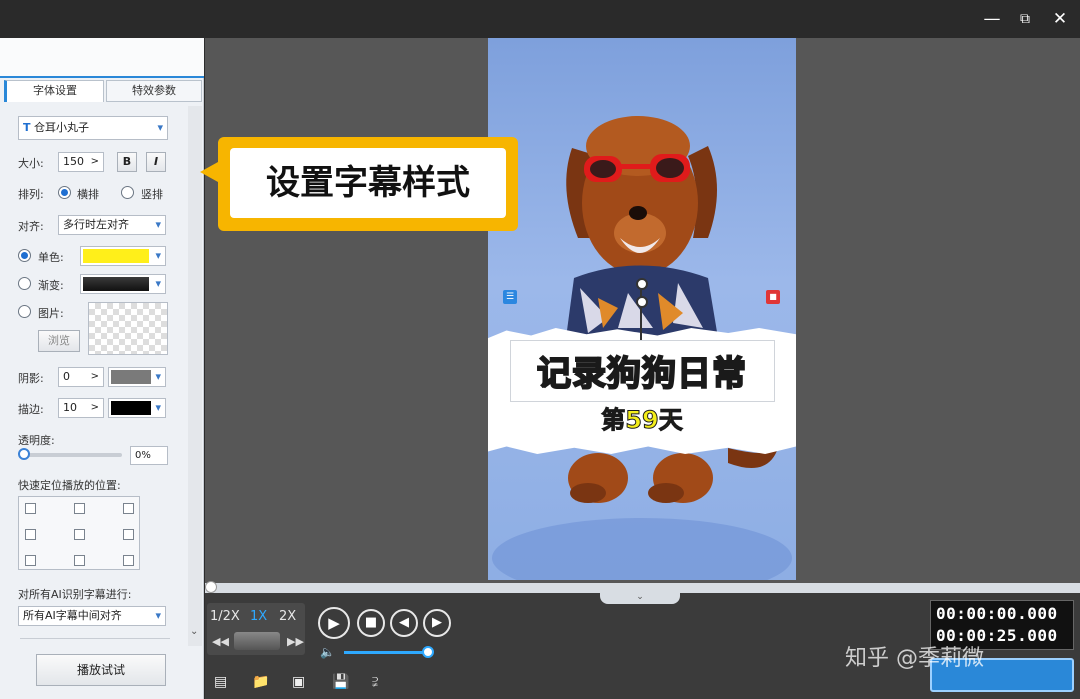 This screenshot has height=699, width=1080. Describe the element at coordinates (128, 508) in the screenshot. I see `position-top-right` at that location.